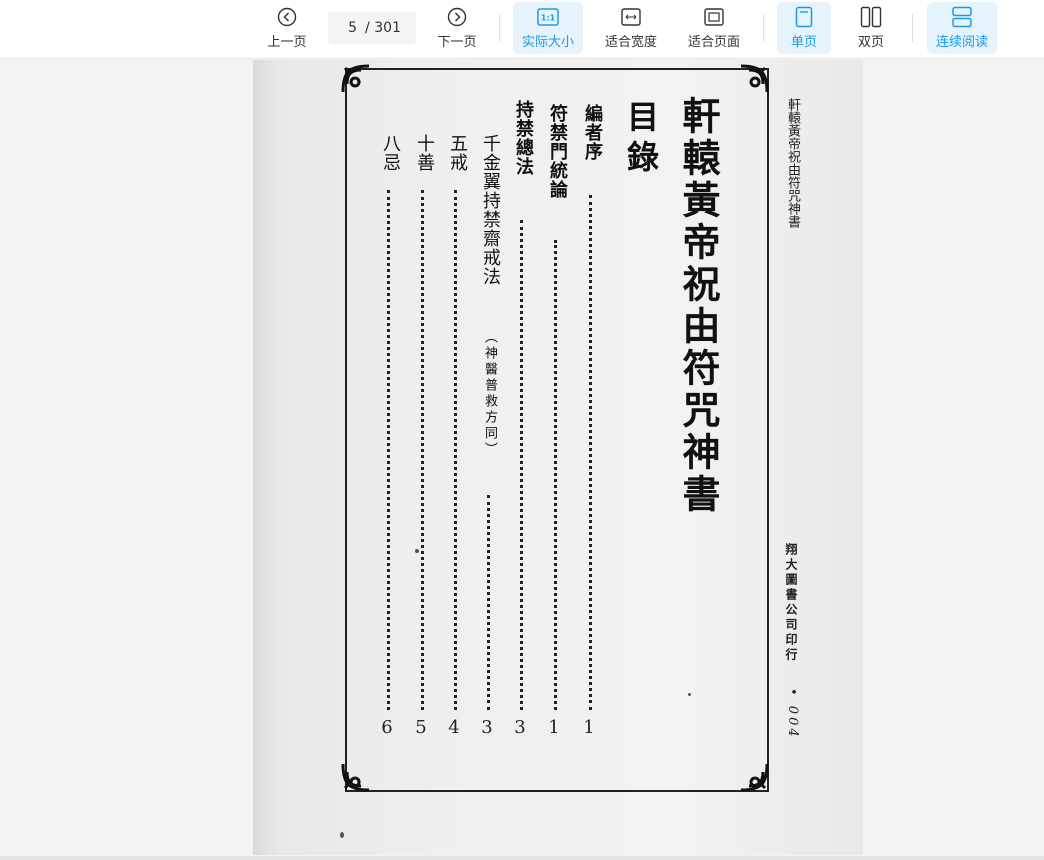 The width and height of the screenshot is (1044, 860). What do you see at coordinates (804, 17) in the screenshot?
I see `single-page-icon` at bounding box center [804, 17].